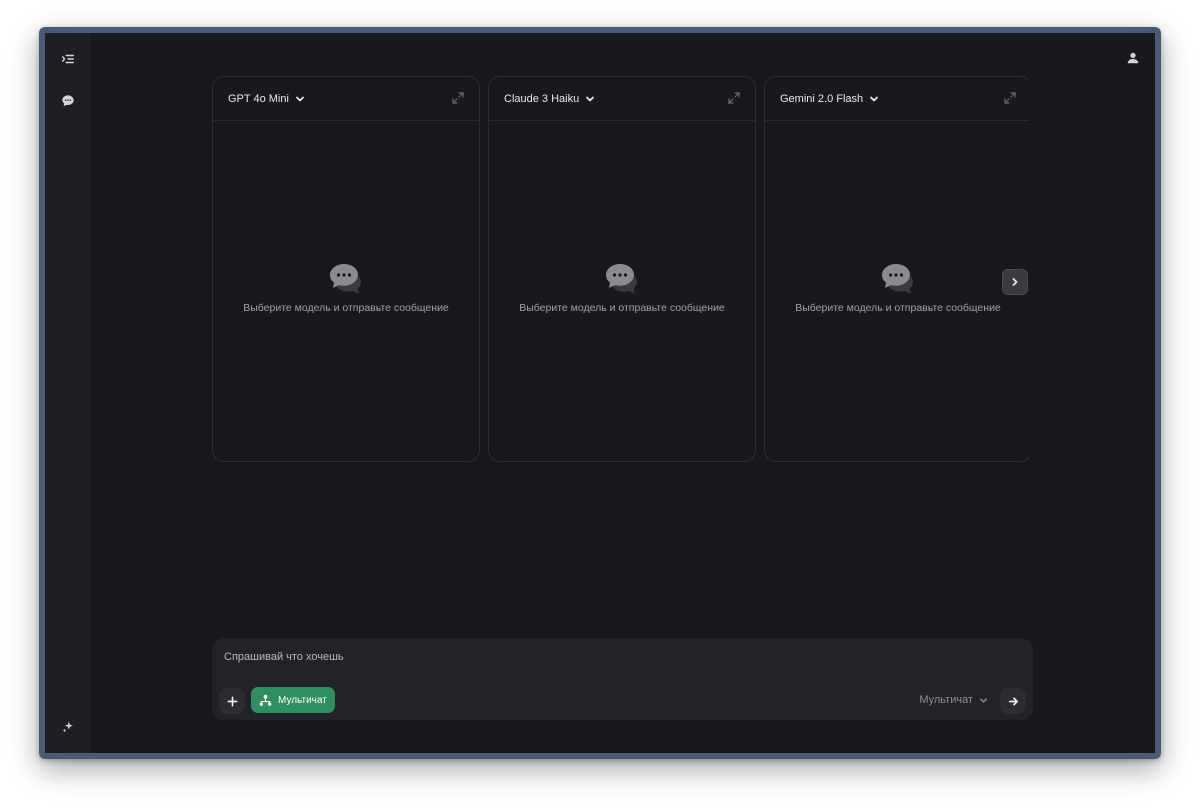 This screenshot has height=811, width=1200. I want to click on send-button, so click(1013, 701).